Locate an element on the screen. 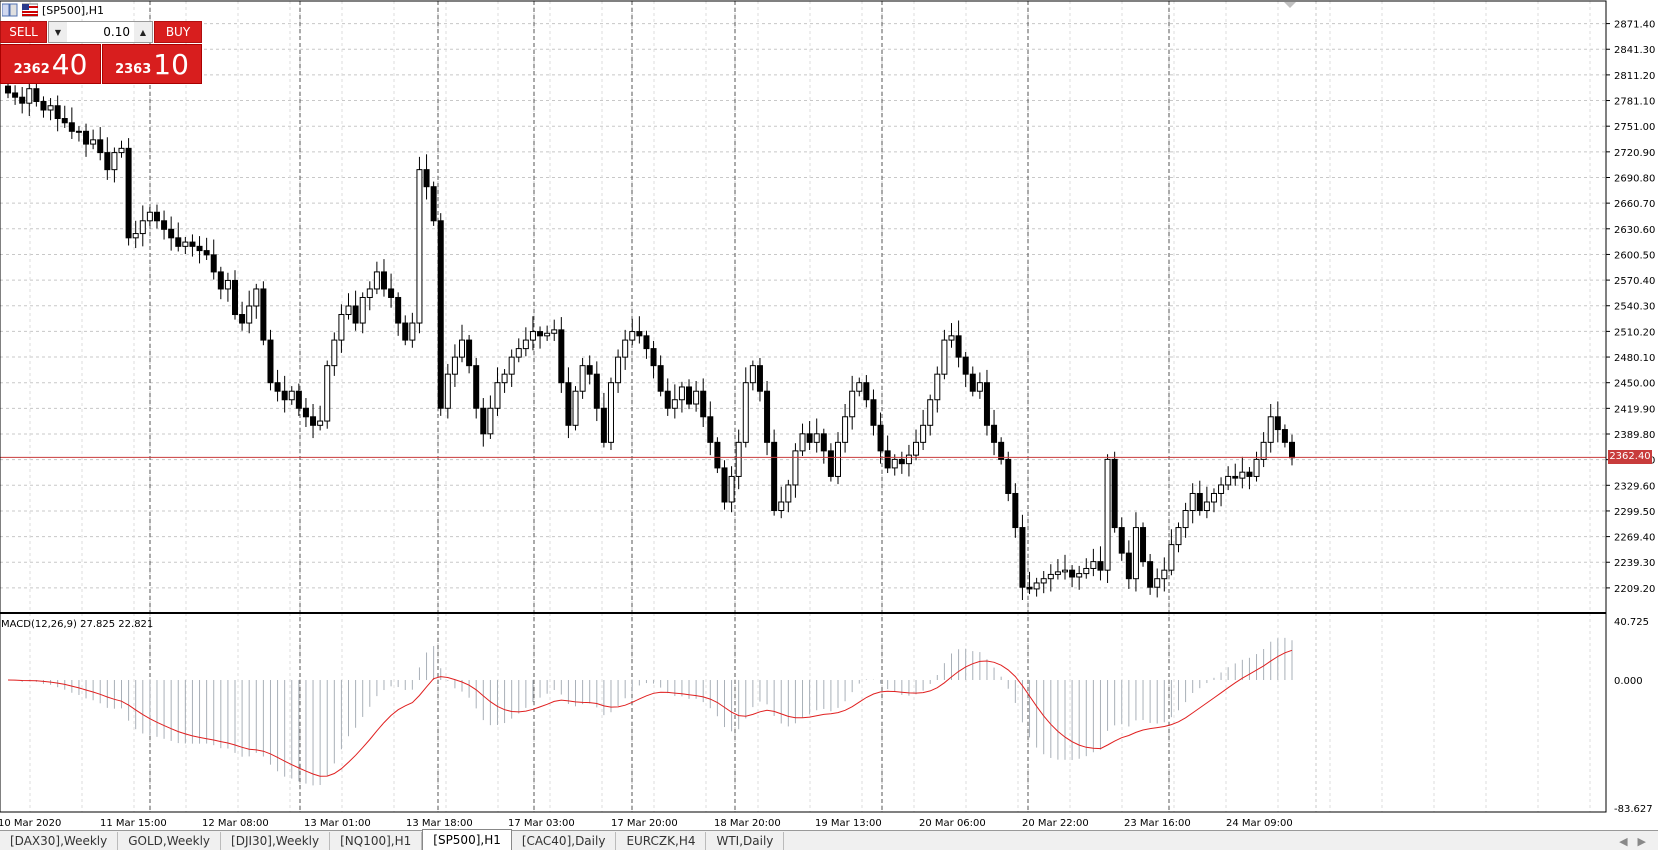 The image size is (1658, 850). chart-tab: WTI,Daily is located at coordinates (745, 841).